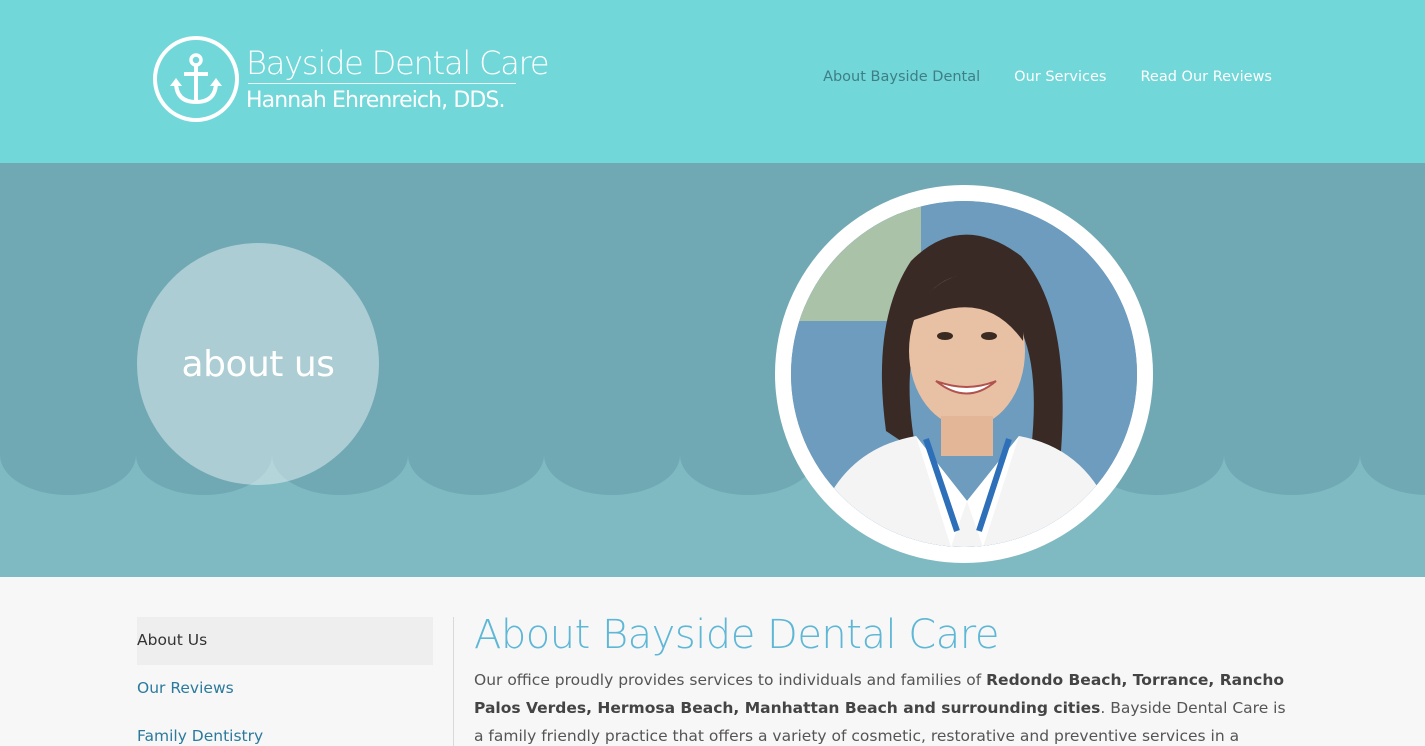  Describe the element at coordinates (382, 83) in the screenshot. I see `brand-divider` at that location.